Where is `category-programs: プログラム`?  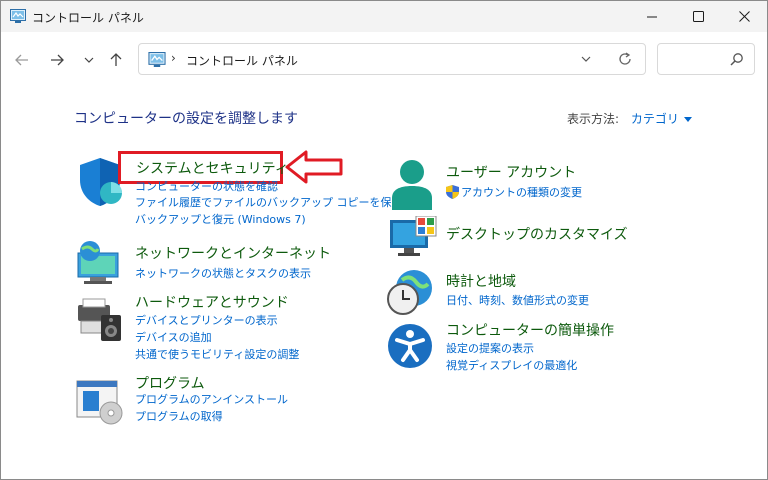 category-programs: プログラム is located at coordinates (170, 383).